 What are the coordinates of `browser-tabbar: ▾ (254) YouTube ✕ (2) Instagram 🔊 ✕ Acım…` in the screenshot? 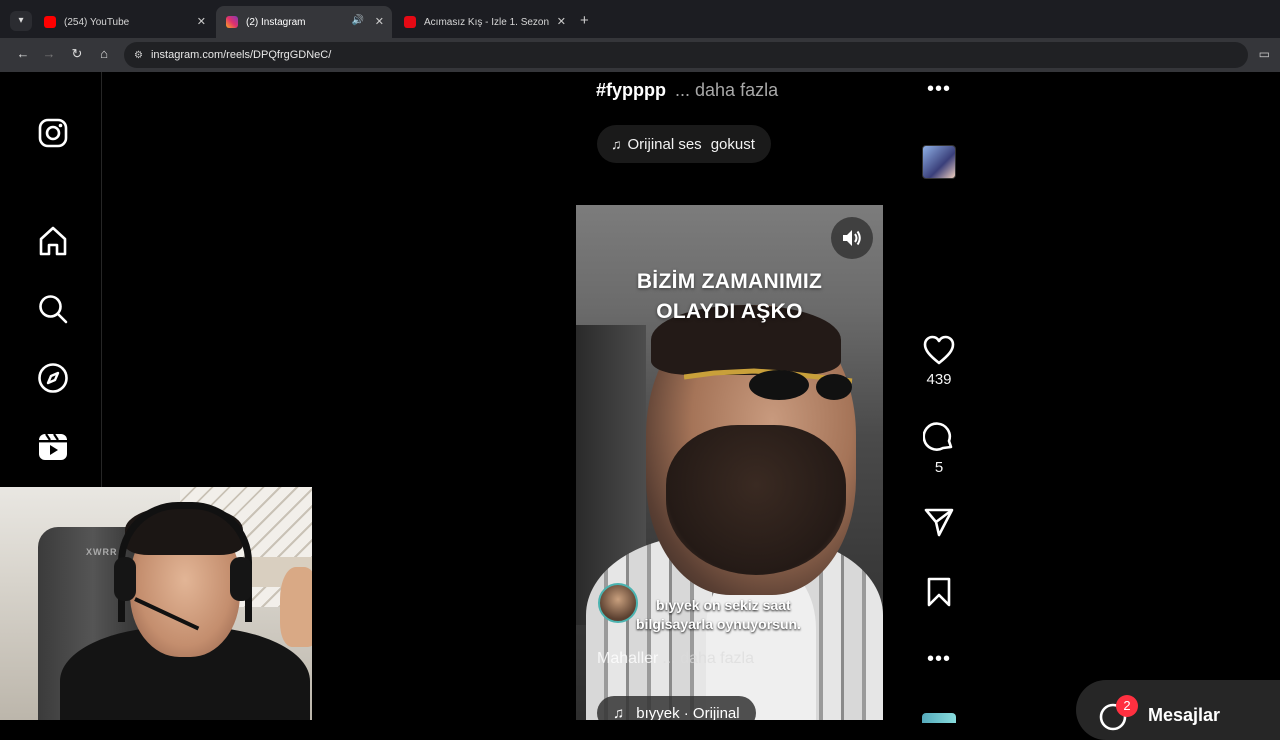 It's located at (640, 19).